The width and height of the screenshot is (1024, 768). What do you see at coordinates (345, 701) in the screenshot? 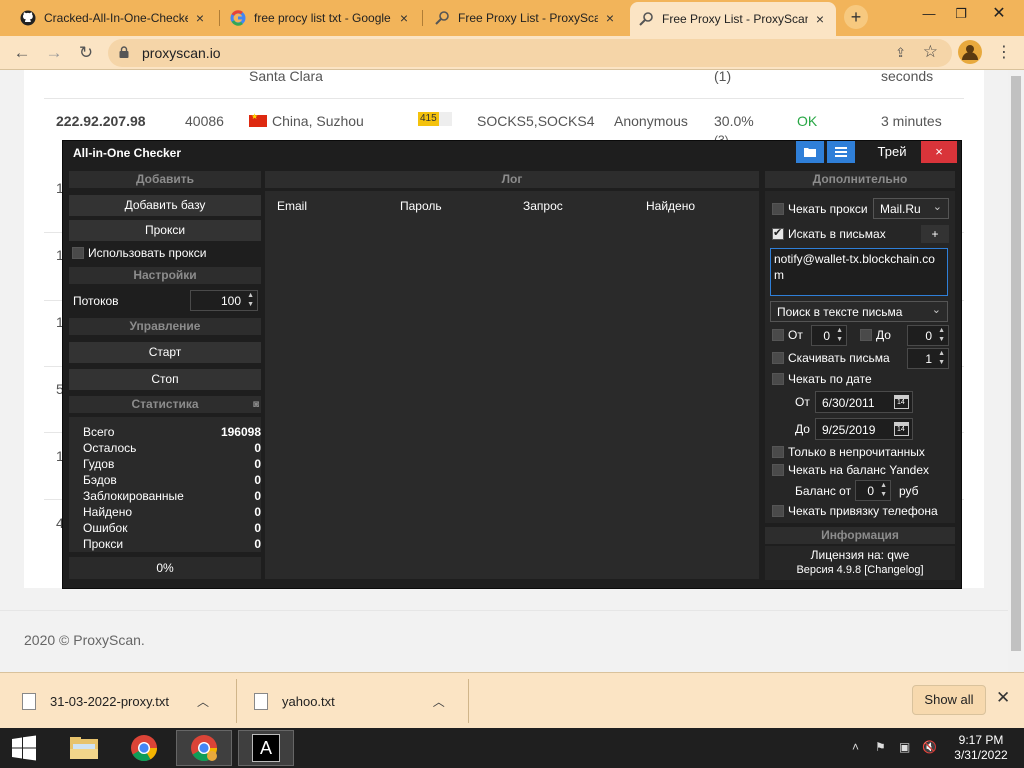
I see `download-item: yahoo.txt ︿` at bounding box center [345, 701].